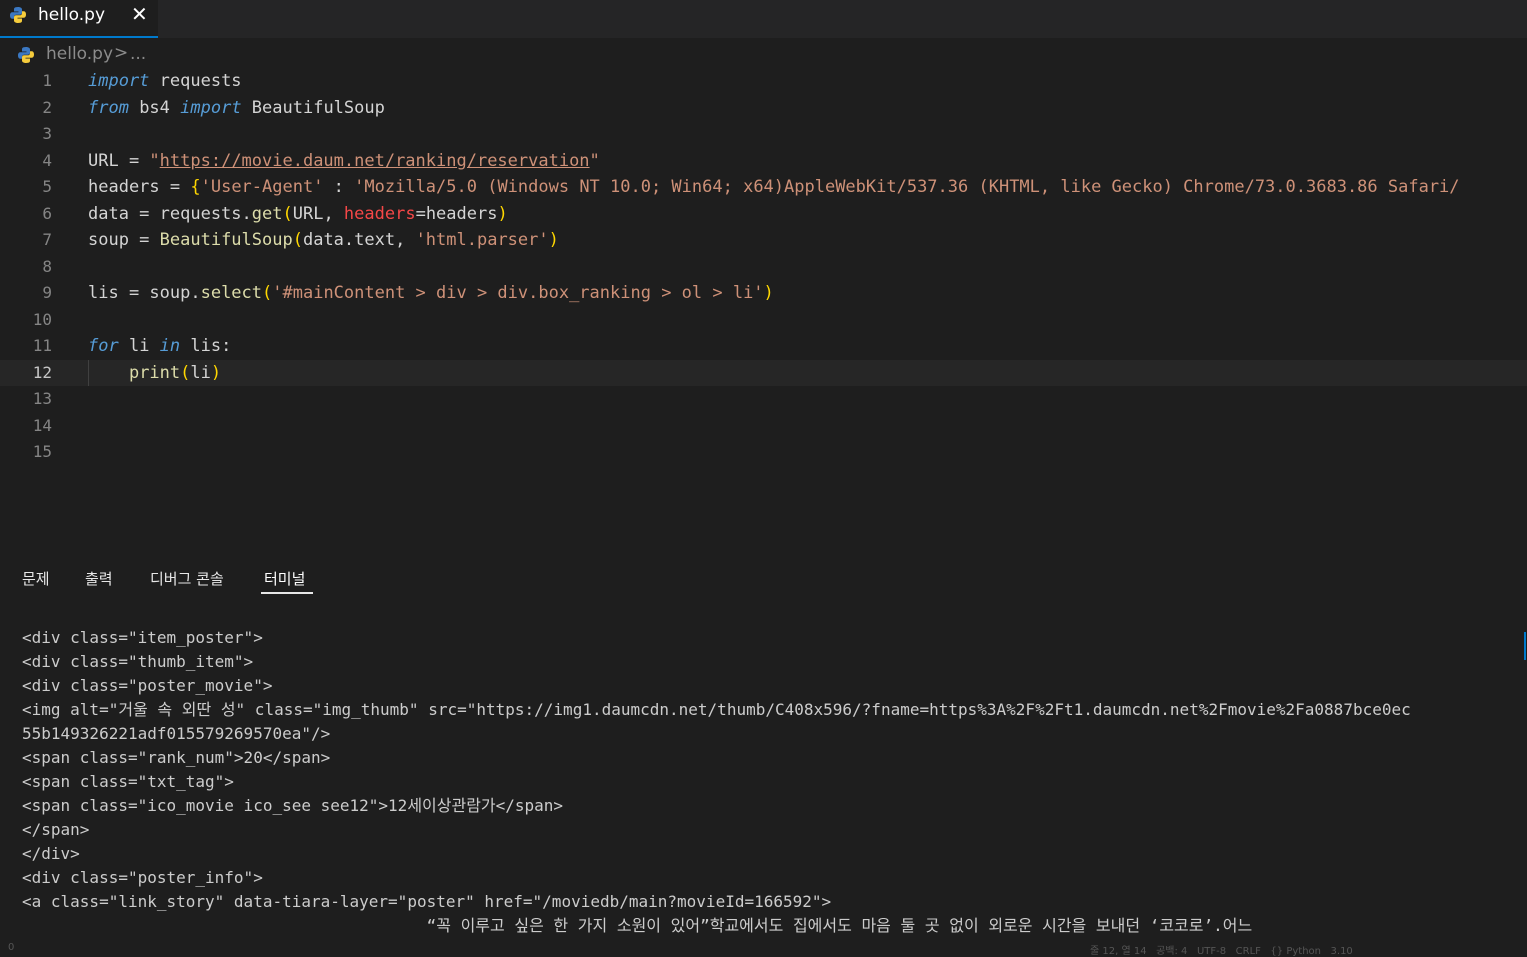  I want to click on tab-hello-py: hello.py ✕, so click(79, 19).